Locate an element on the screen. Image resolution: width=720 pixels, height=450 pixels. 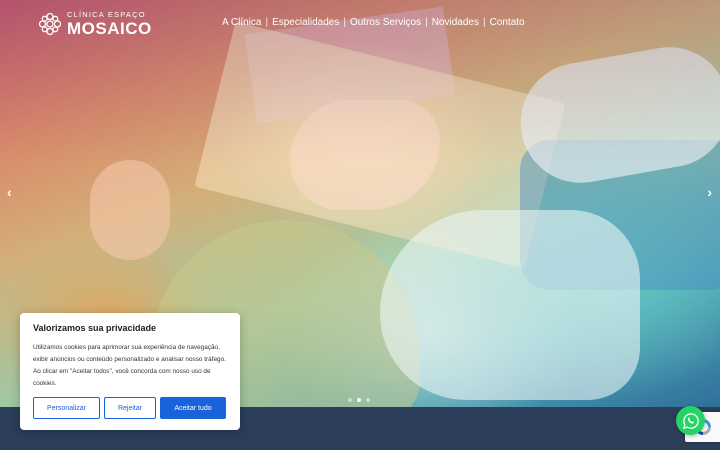
nav-item-novidades: Novidades is located at coordinates (455, 22).